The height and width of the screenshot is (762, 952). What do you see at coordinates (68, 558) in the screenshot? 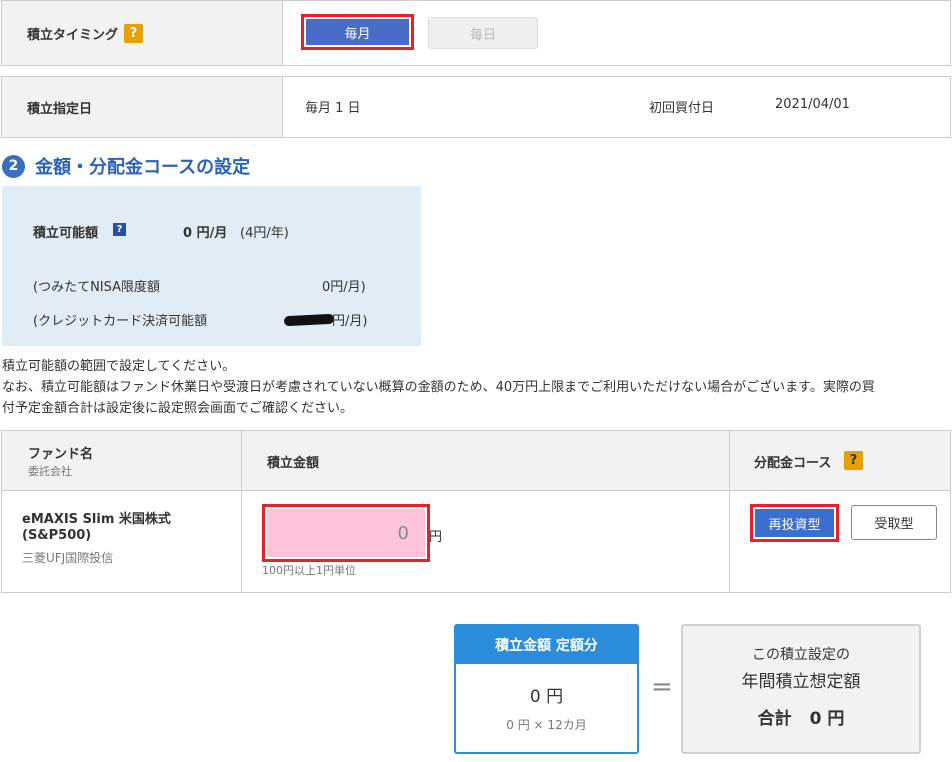
I see `fund-company: 三菱UFJ国際投信` at bounding box center [68, 558].